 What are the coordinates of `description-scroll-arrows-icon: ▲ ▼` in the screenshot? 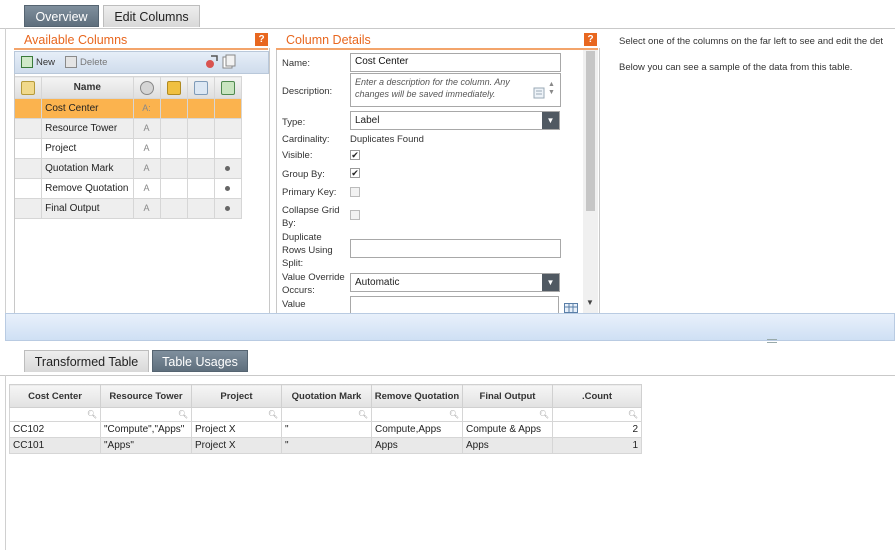 It's located at (551, 89).